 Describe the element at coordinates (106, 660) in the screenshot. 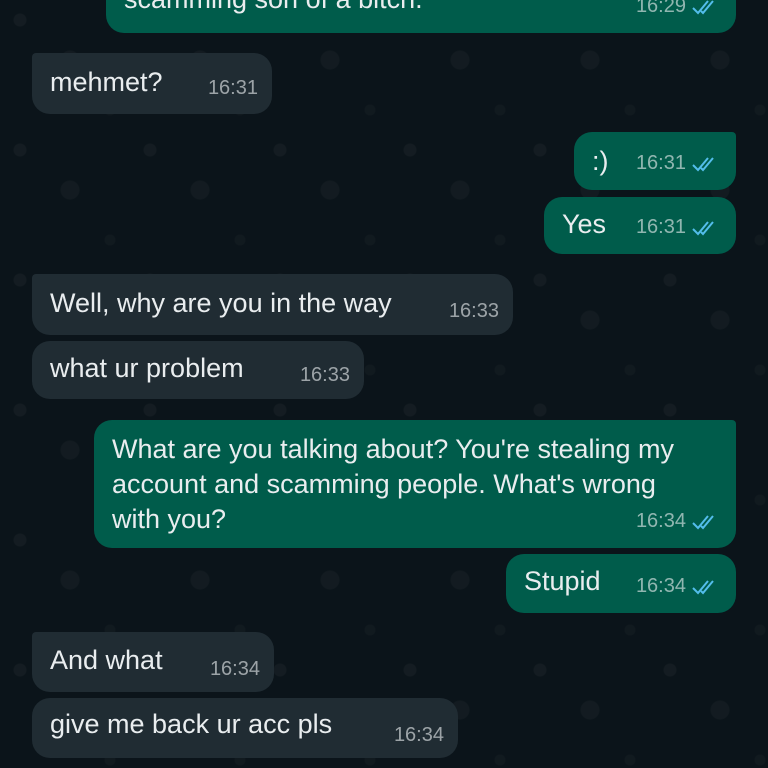

I see `message-text: And what` at that location.